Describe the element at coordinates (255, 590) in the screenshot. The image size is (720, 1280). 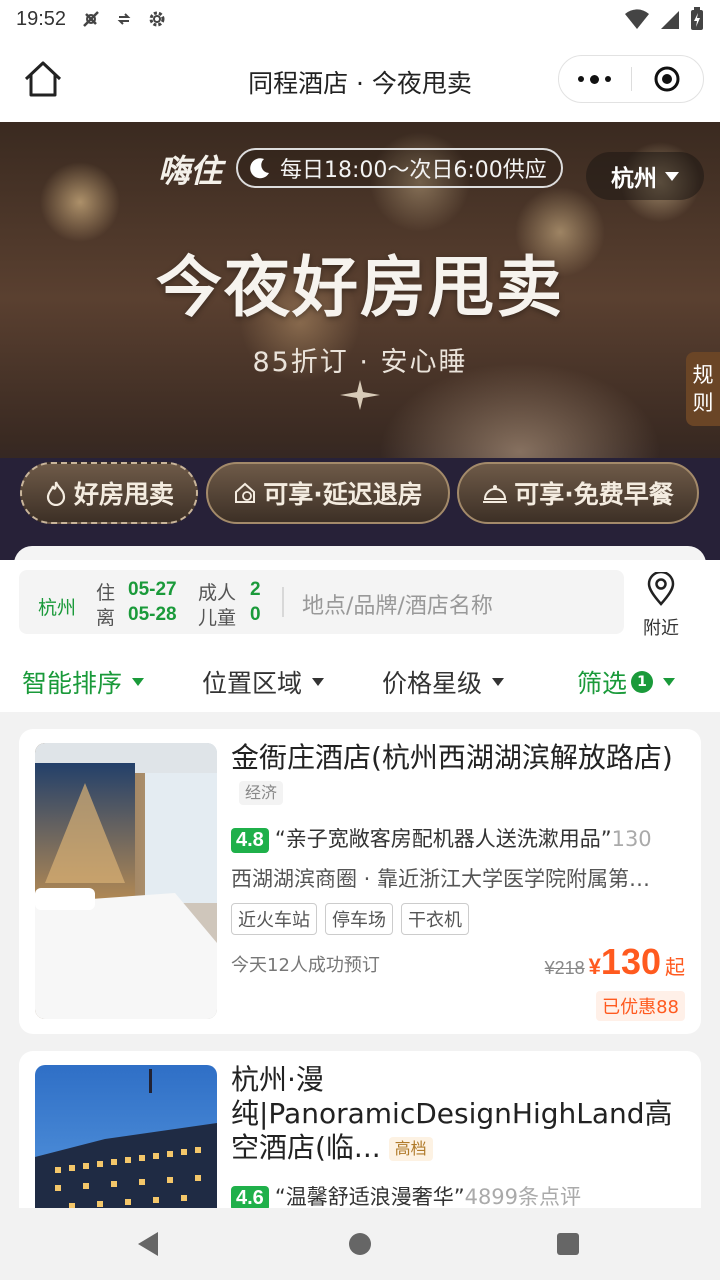
I see `adults-count: 2` at that location.